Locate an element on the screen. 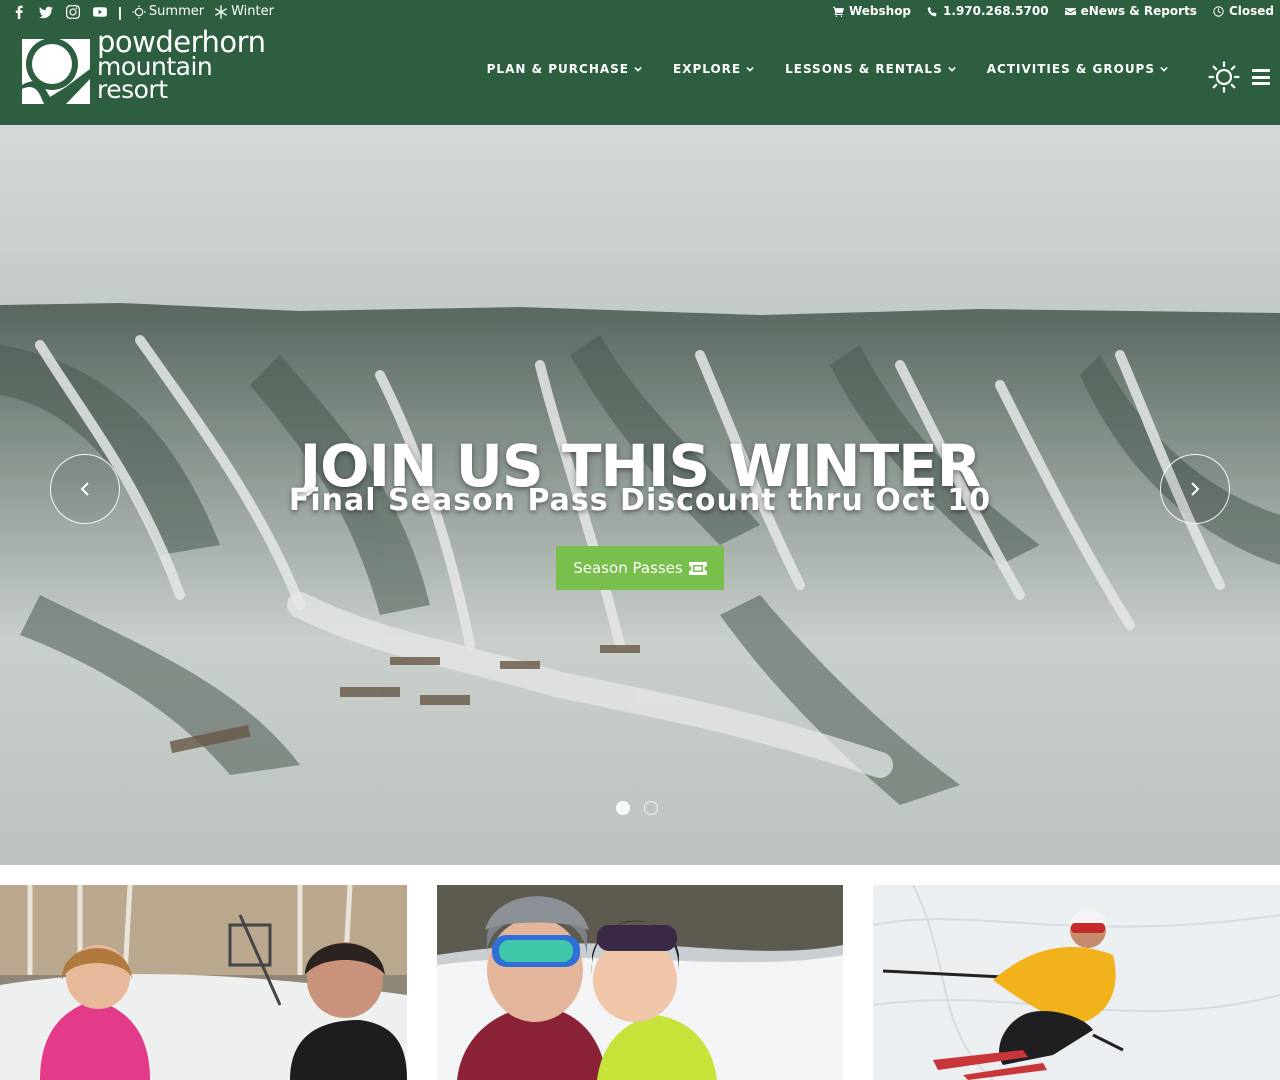 The width and height of the screenshot is (1280, 1080). sun-icon is located at coordinates (139, 11).